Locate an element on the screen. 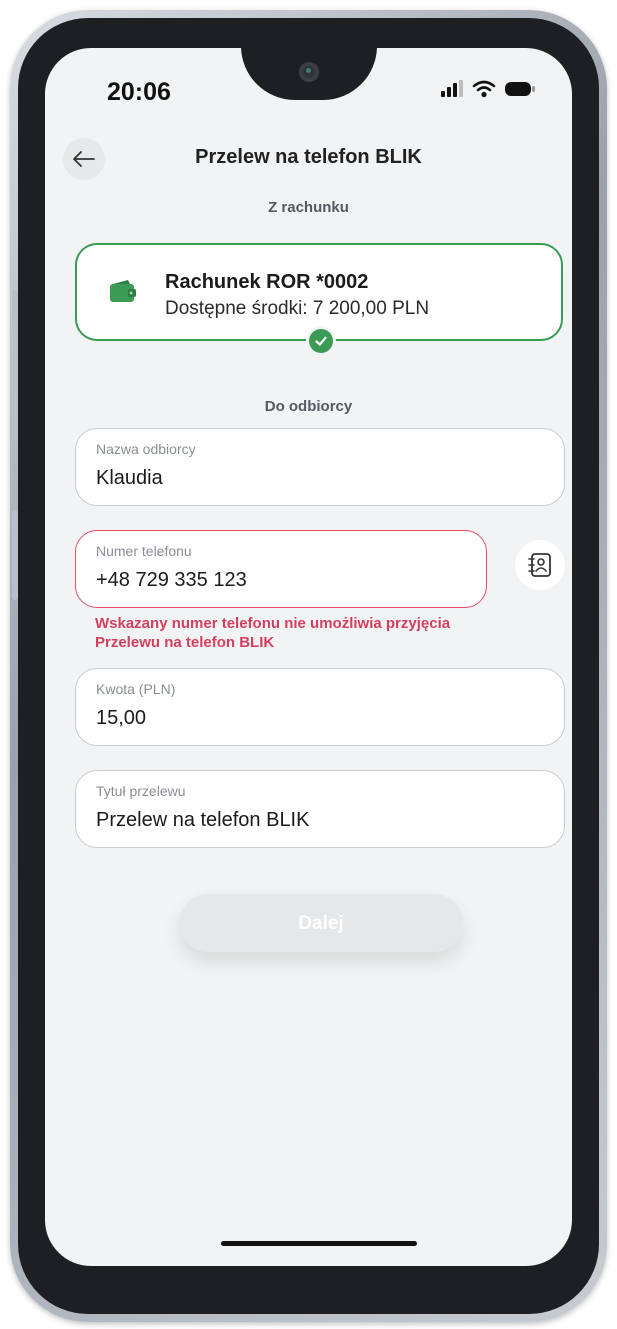 The image size is (617, 1329). front-camera is located at coordinates (308, 72).